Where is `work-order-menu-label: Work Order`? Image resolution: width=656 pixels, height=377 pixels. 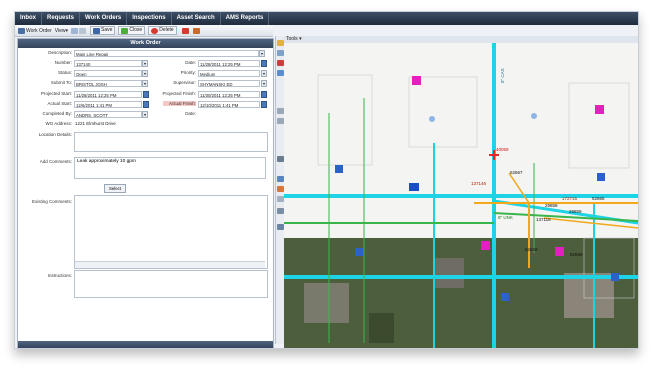
work-order-menu-label: Work Order is located at coordinates (39, 30).